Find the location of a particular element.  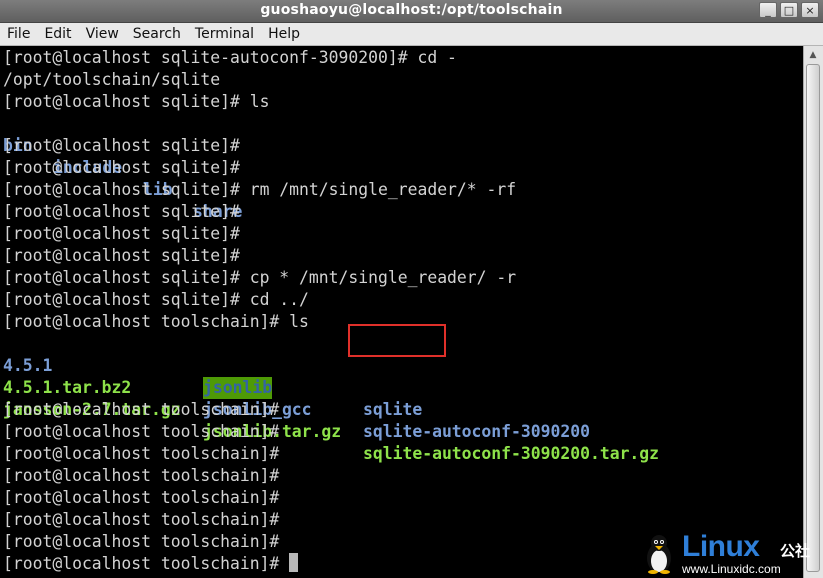

maximize-button: □ is located at coordinates (789, 10).